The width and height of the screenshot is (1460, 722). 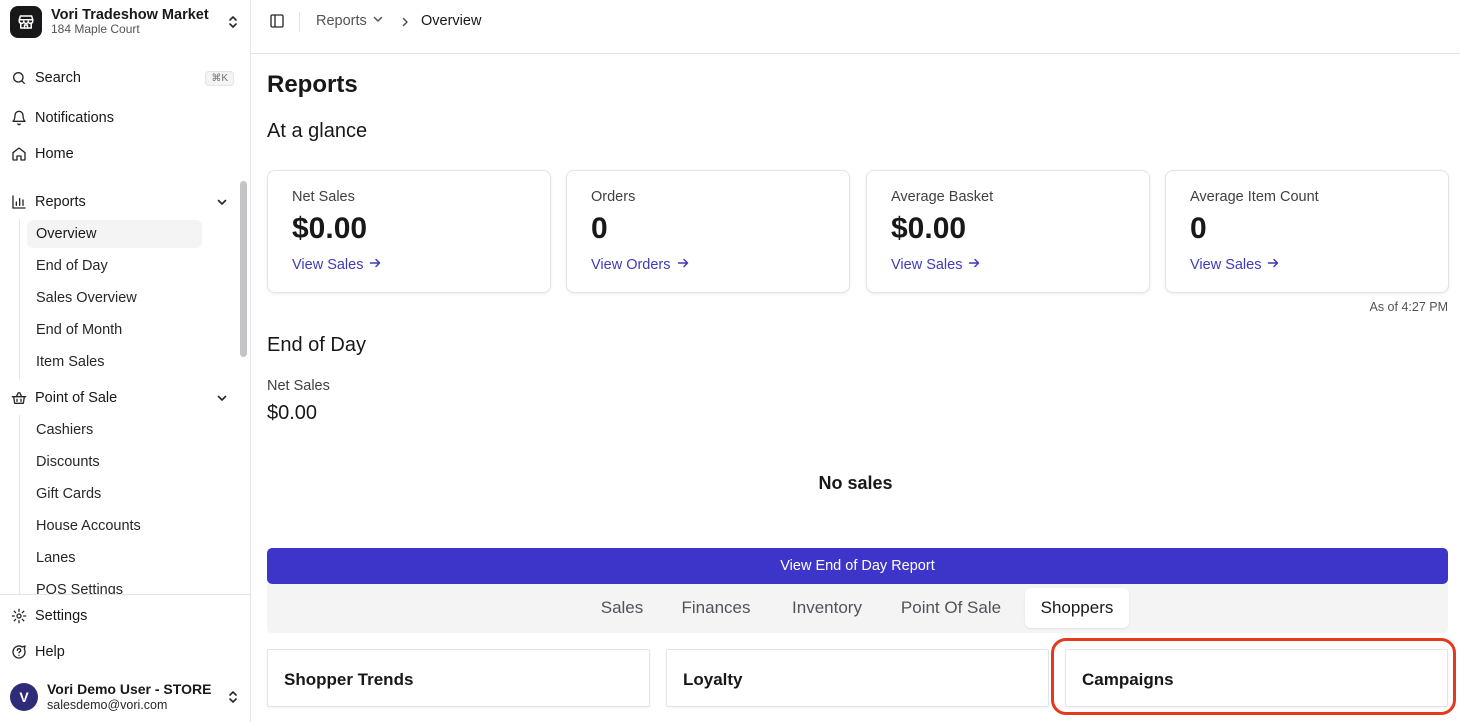 What do you see at coordinates (114, 430) in the screenshot?
I see `sidebar-item-cashiers: Cashiers` at bounding box center [114, 430].